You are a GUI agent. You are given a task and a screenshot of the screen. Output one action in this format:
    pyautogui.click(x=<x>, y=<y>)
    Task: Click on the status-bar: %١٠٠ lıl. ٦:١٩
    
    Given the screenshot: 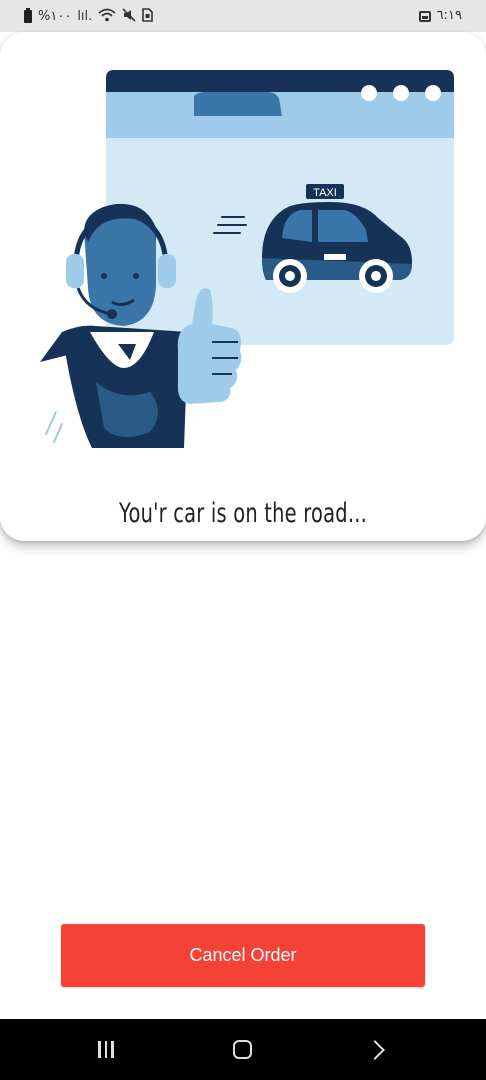 What is the action you would take?
    pyautogui.click(x=243, y=16)
    